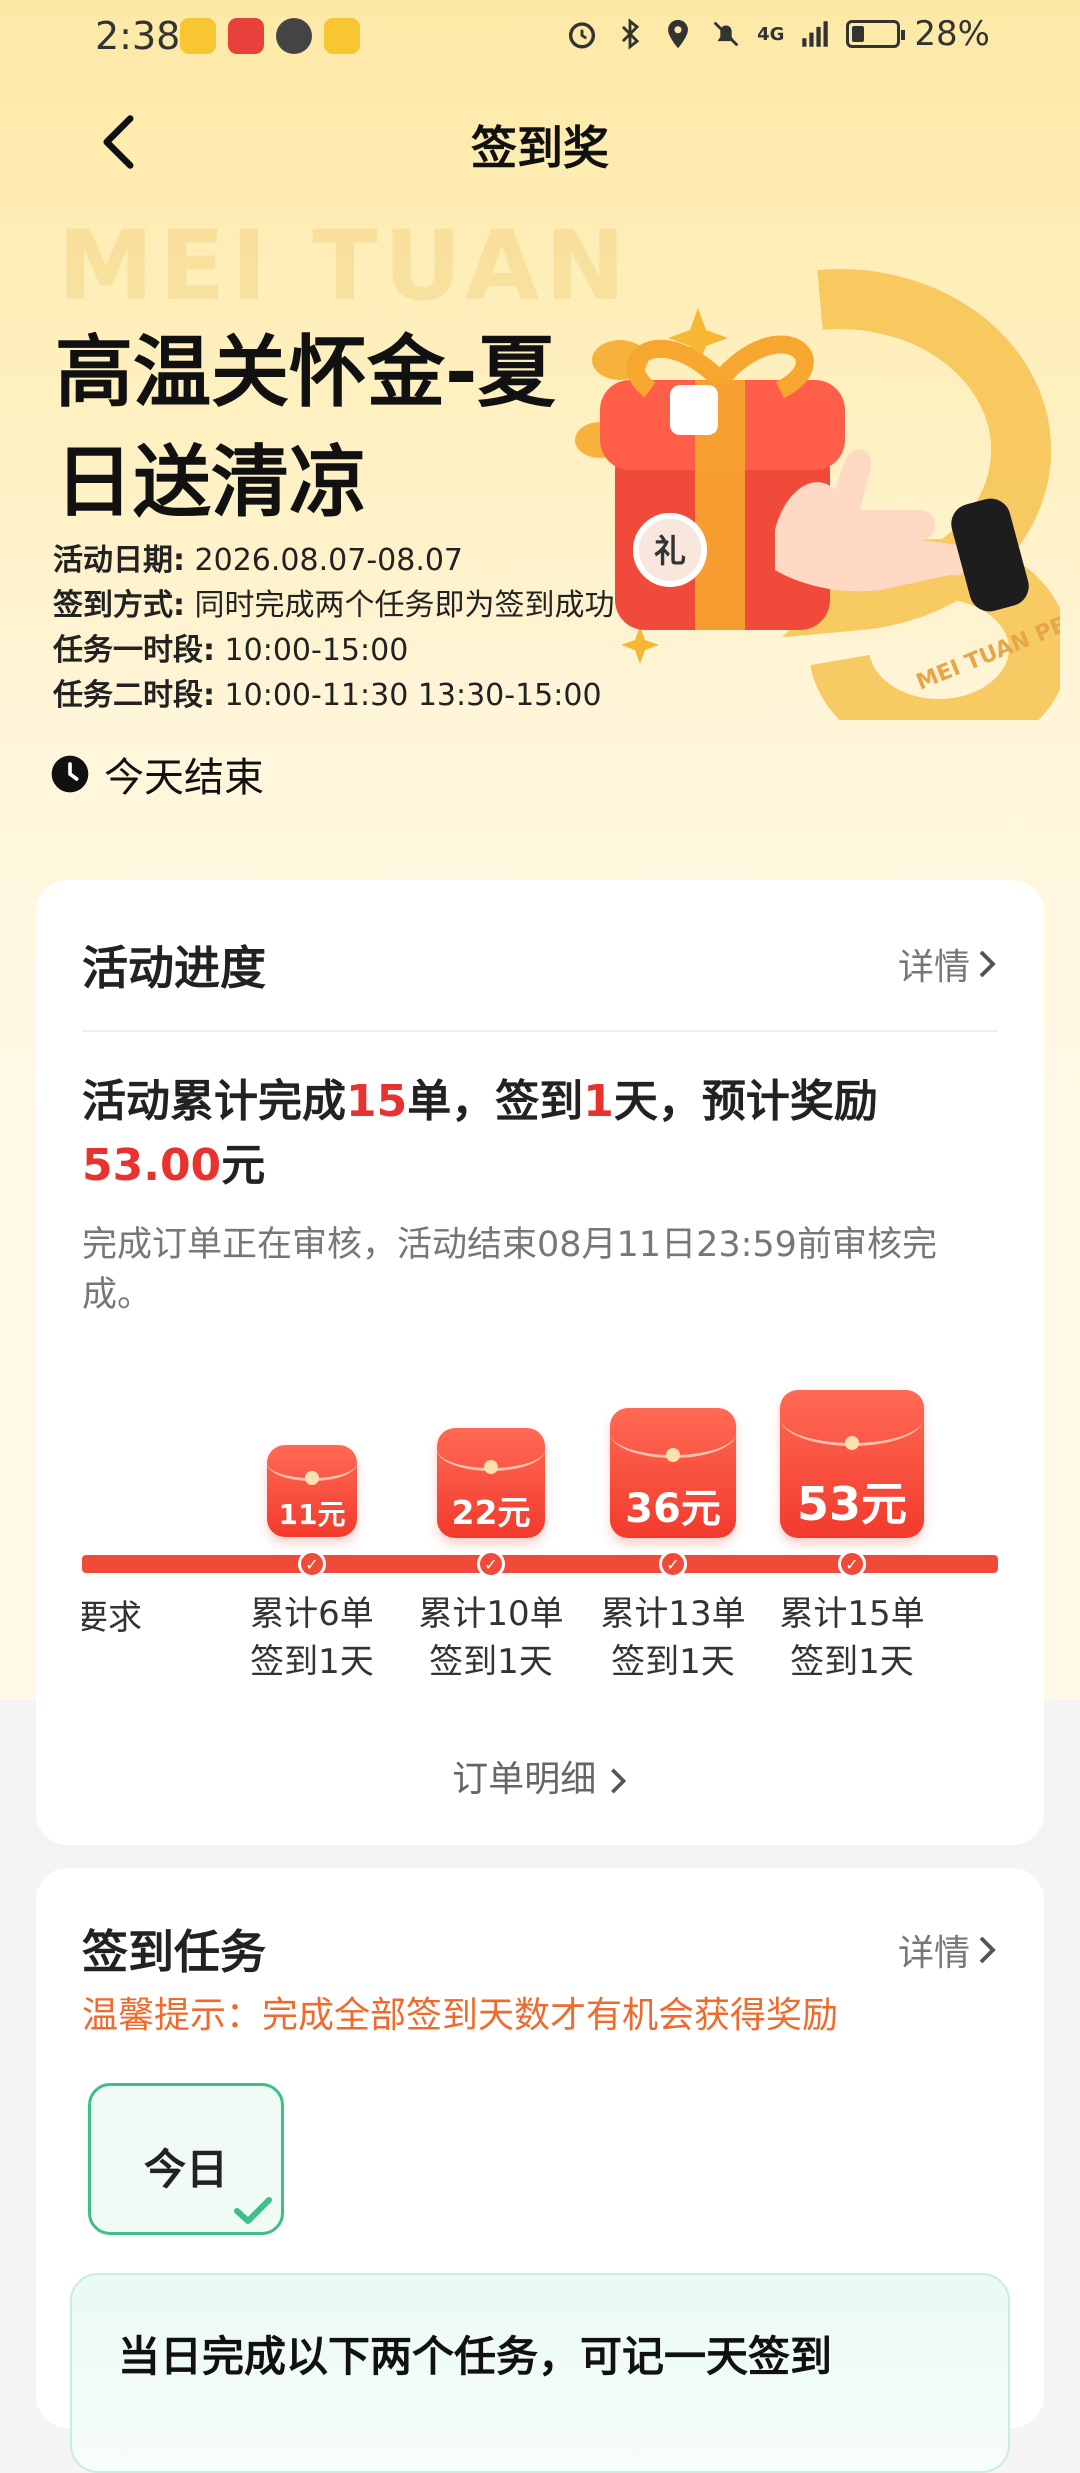 This screenshot has height=2473, width=1080. I want to click on page-title: 签到奖, so click(540, 148).